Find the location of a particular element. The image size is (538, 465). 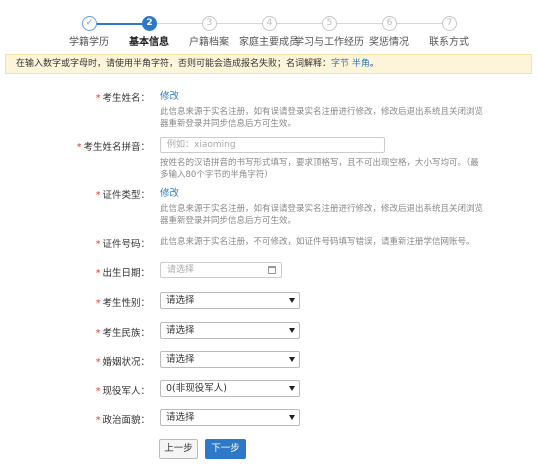

step-number: 5 is located at coordinates (329, 23).